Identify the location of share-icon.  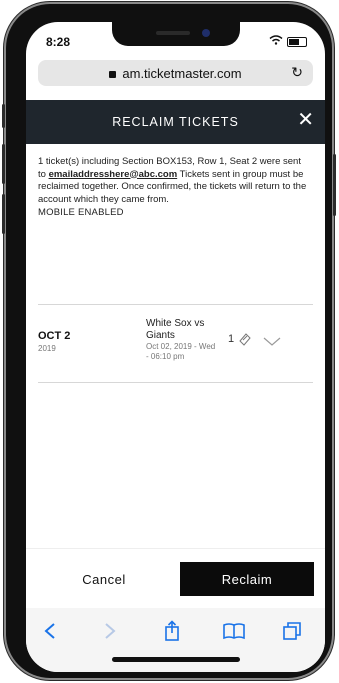
(172, 631).